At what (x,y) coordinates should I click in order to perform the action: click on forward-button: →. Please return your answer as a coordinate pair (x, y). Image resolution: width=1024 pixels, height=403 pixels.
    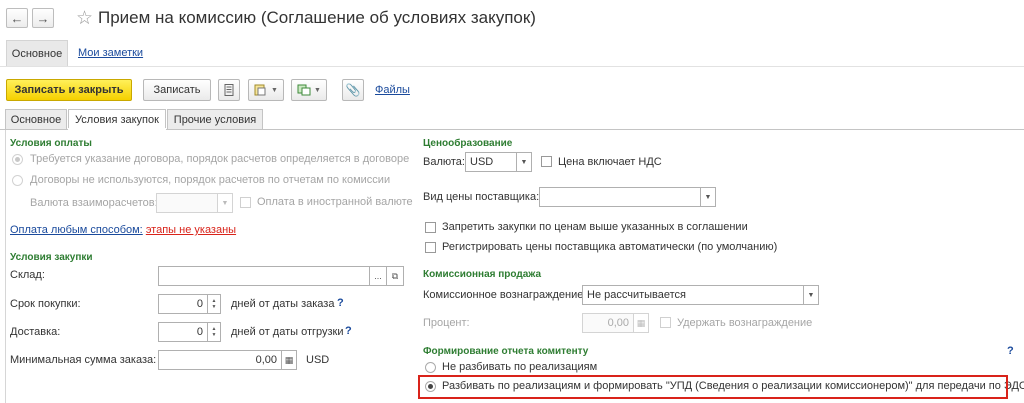
    Looking at the image, I should click on (43, 18).